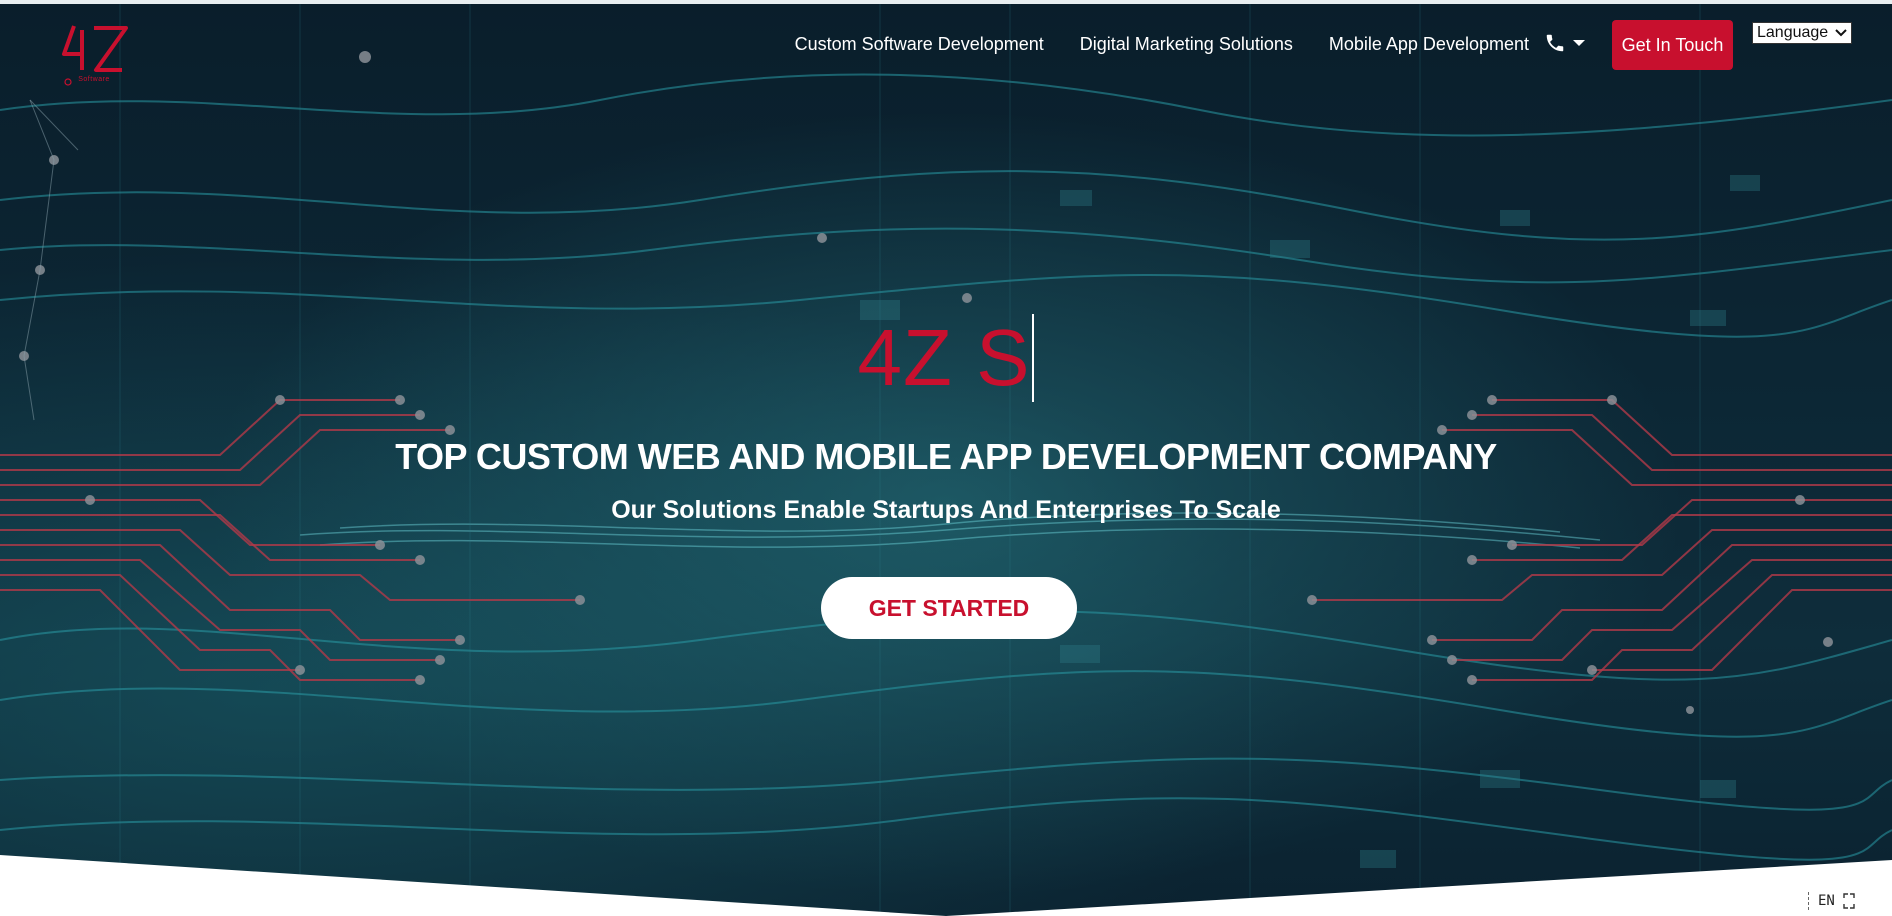 The width and height of the screenshot is (1892, 916). I want to click on get-in-touch-button: Get In Touch, so click(1672, 45).